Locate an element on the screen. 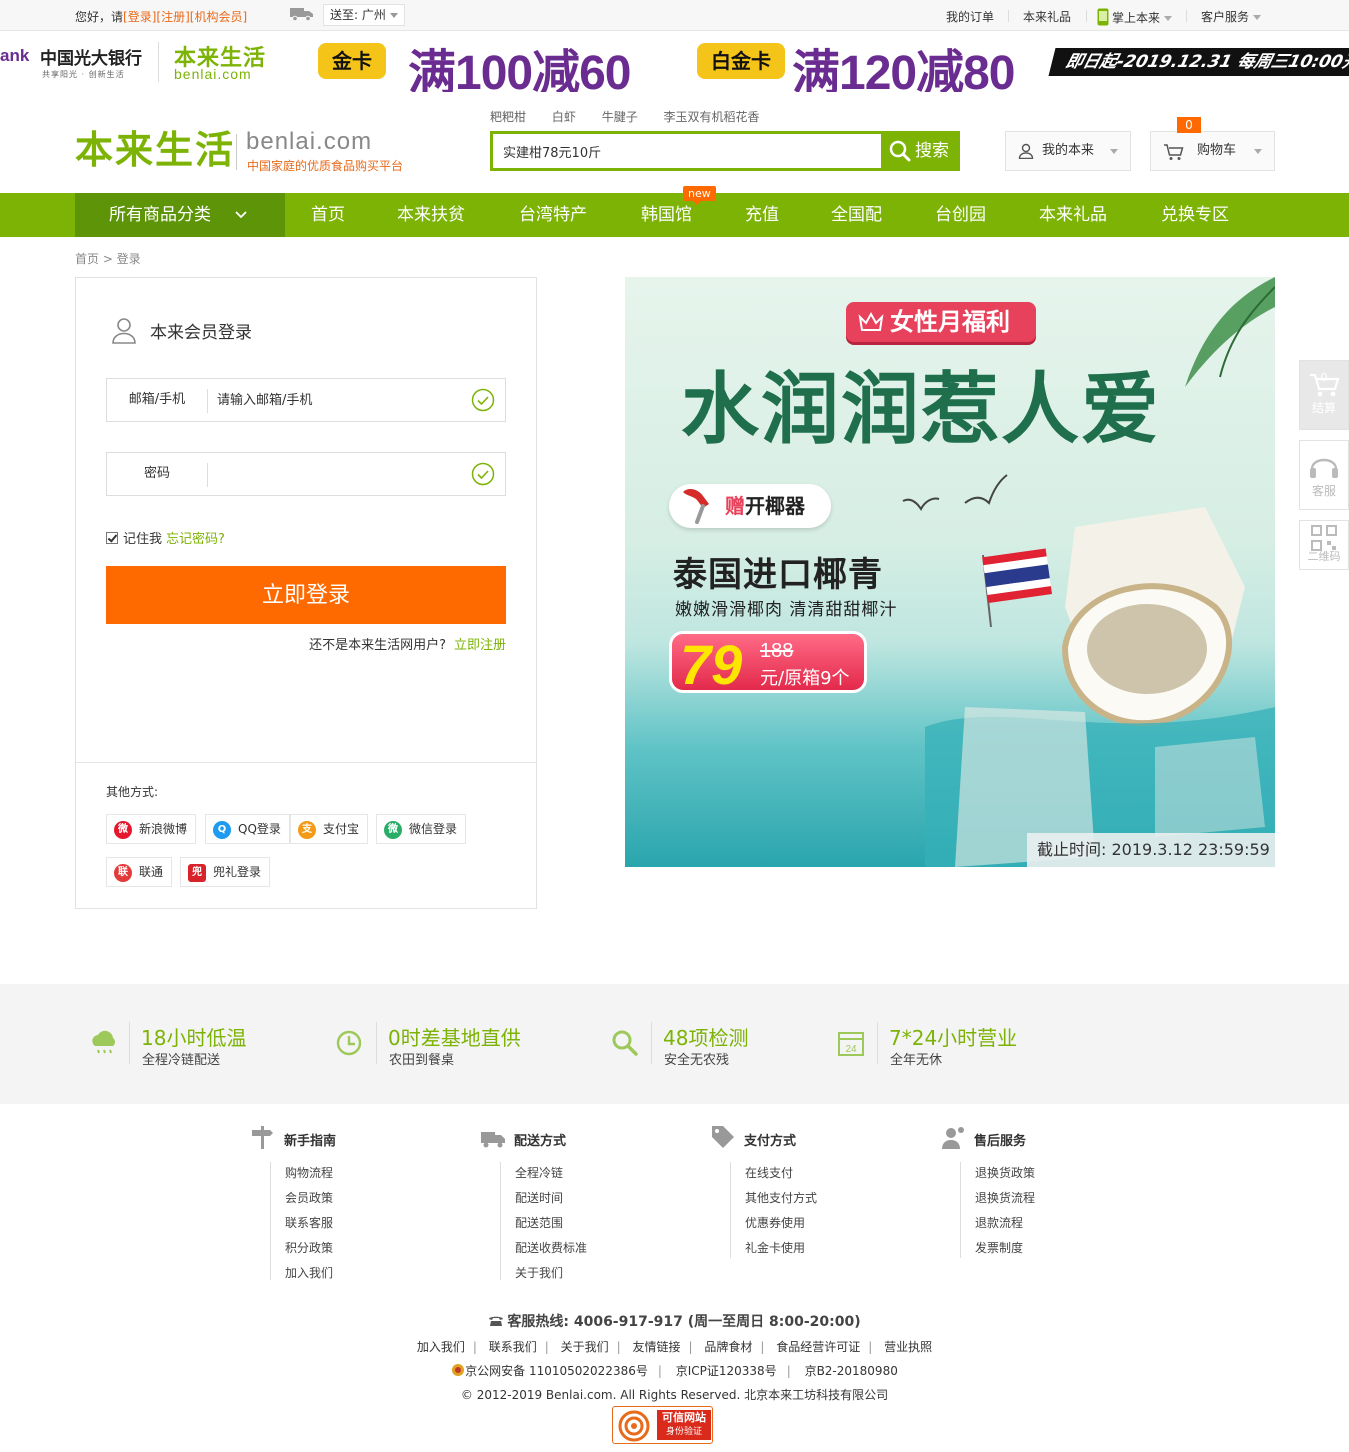 This screenshot has height=1452, width=1349. hot-word: 粑粑柑 is located at coordinates (508, 117).